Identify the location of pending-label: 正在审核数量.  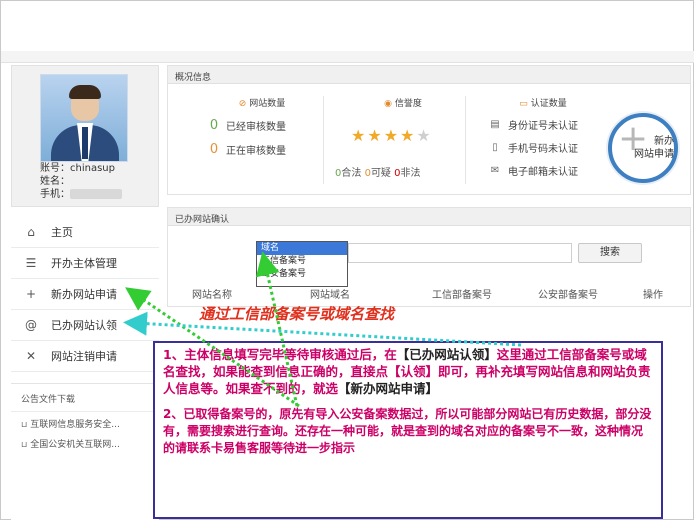
(256, 151).